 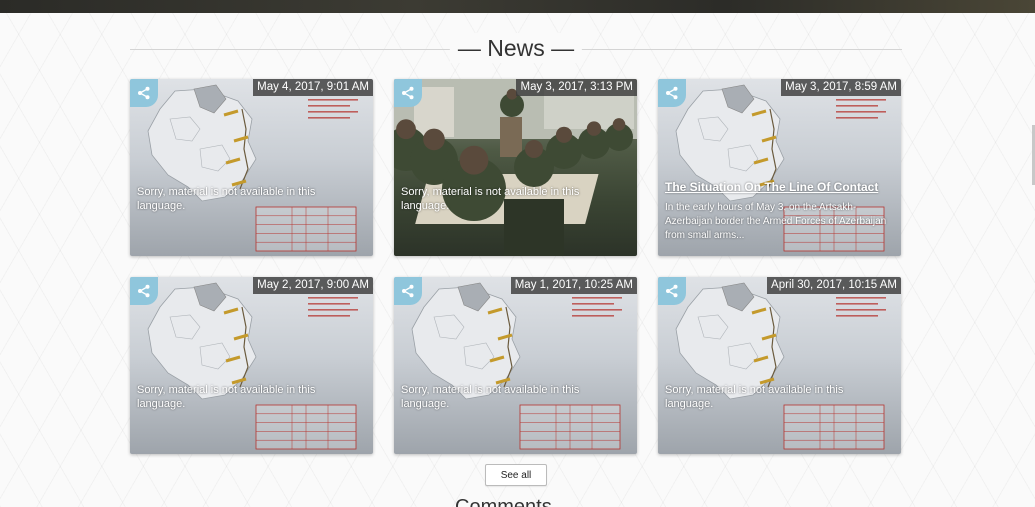 What do you see at coordinates (517, 6) in the screenshot?
I see `top-banner-strip` at bounding box center [517, 6].